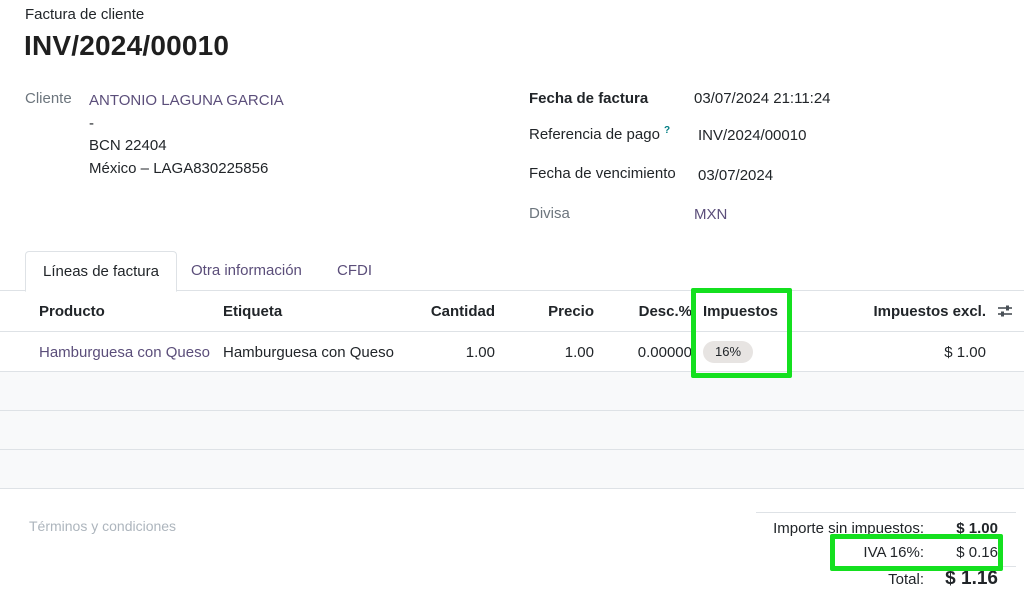 This screenshot has height=596, width=1024. What do you see at coordinates (480, 352) in the screenshot?
I see `line-quantity: 1.00` at bounding box center [480, 352].